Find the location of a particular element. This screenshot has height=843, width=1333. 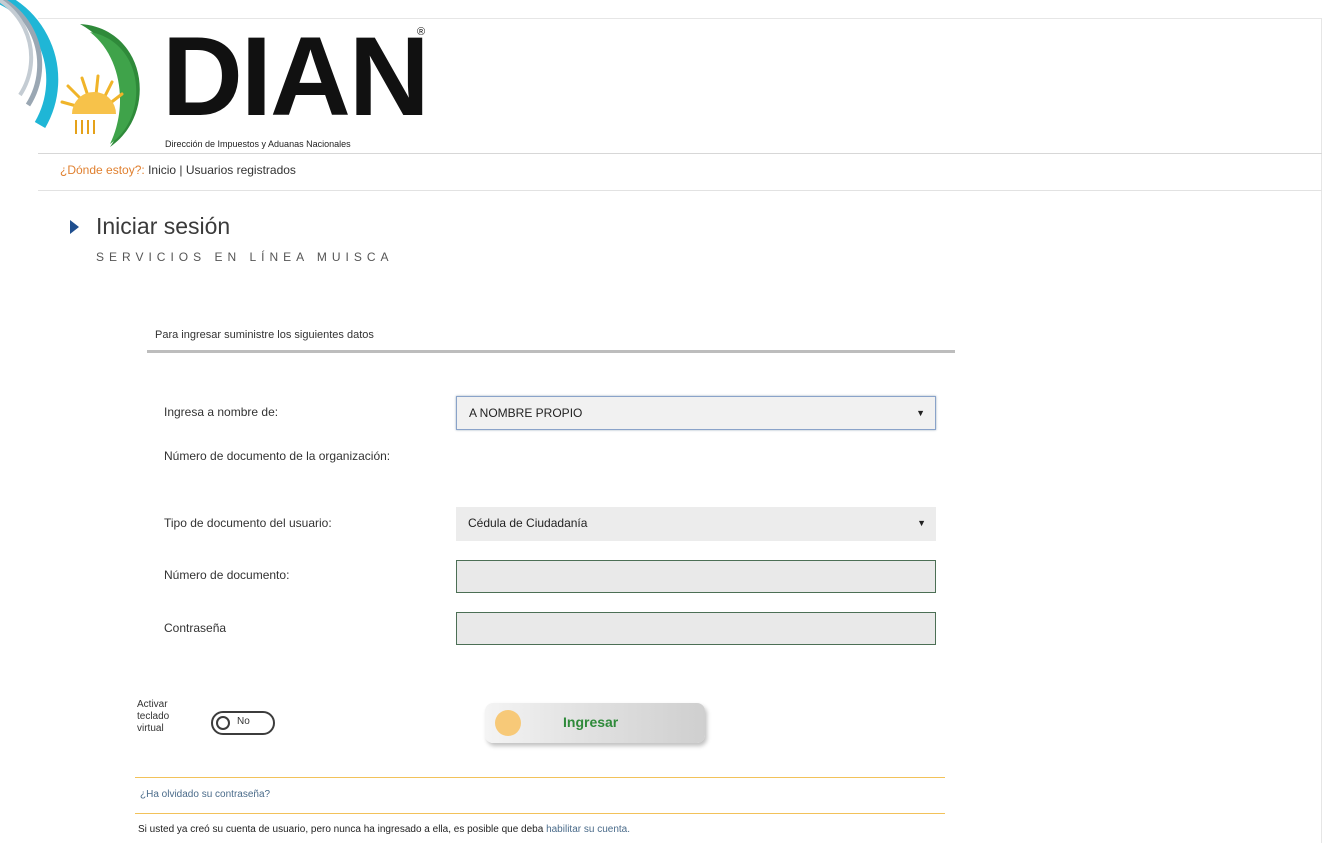

ingresar-button-label: Ingresar is located at coordinates (591, 722).